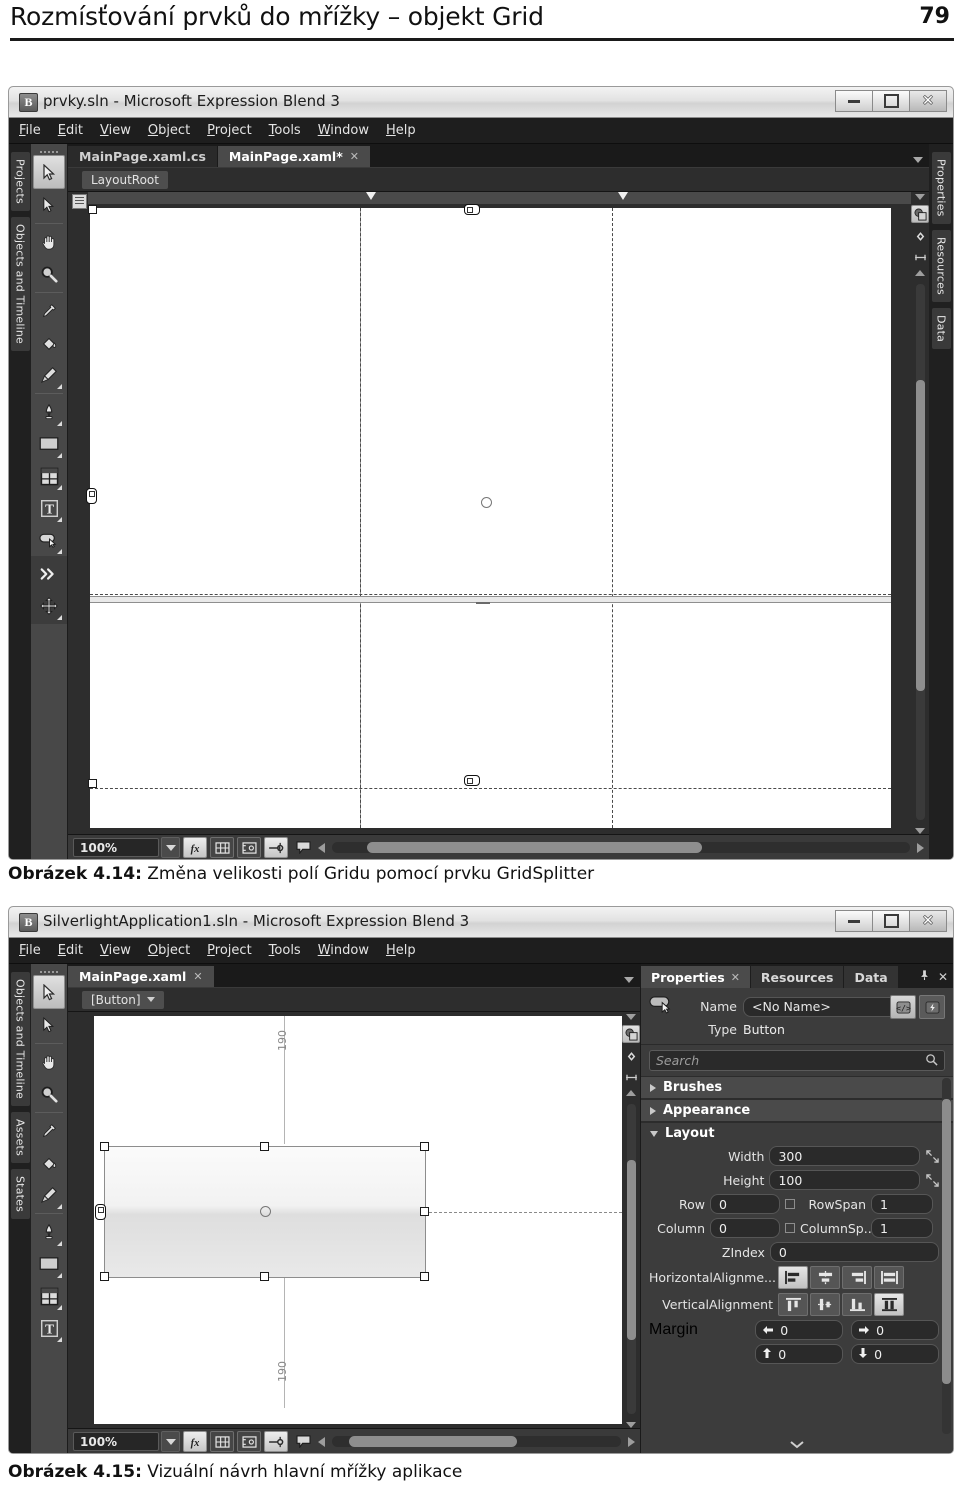 This screenshot has height=1494, width=960. What do you see at coordinates (49, 172) in the screenshot?
I see `selection-arrow-icon` at bounding box center [49, 172].